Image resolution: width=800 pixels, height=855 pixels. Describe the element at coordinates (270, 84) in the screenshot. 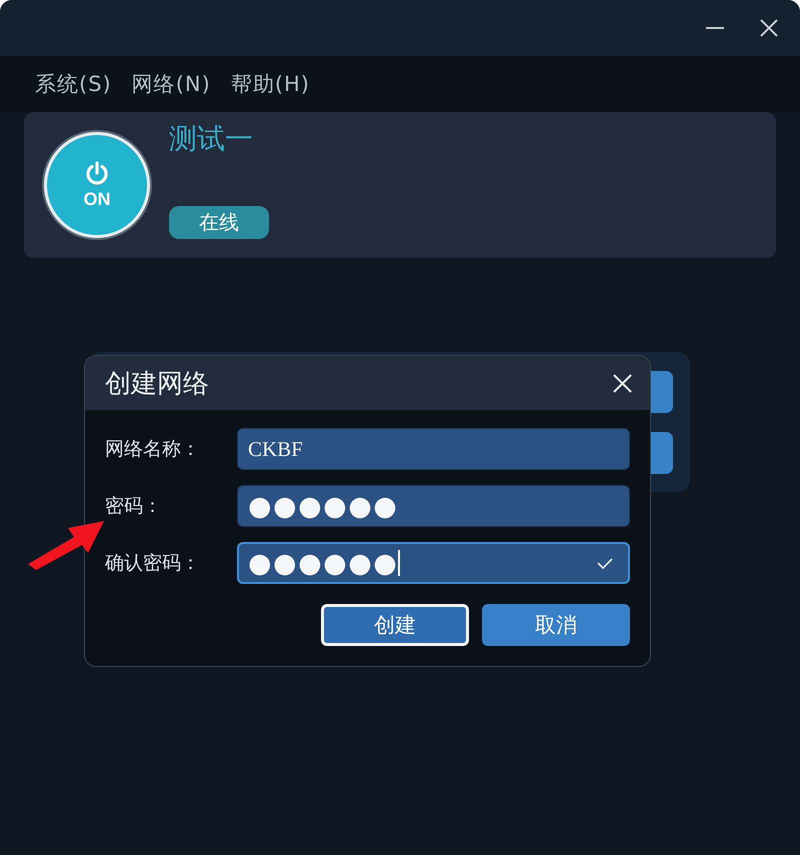

I see `menu-item: 帮助(H)` at that location.